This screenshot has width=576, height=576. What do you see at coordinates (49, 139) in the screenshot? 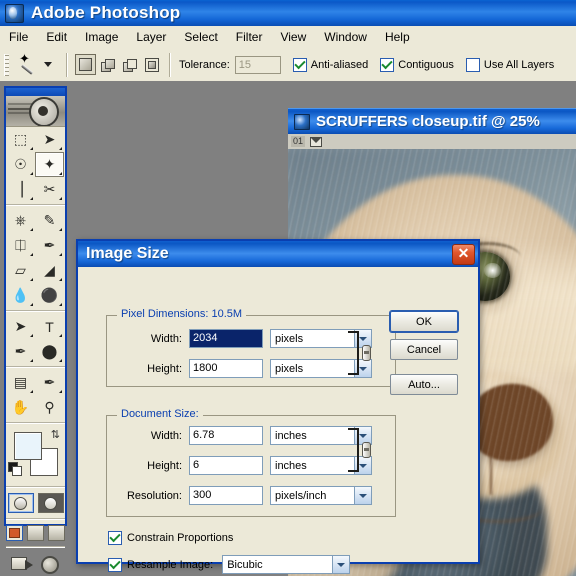
I see `move-tool-icon: ➤` at bounding box center [49, 139].